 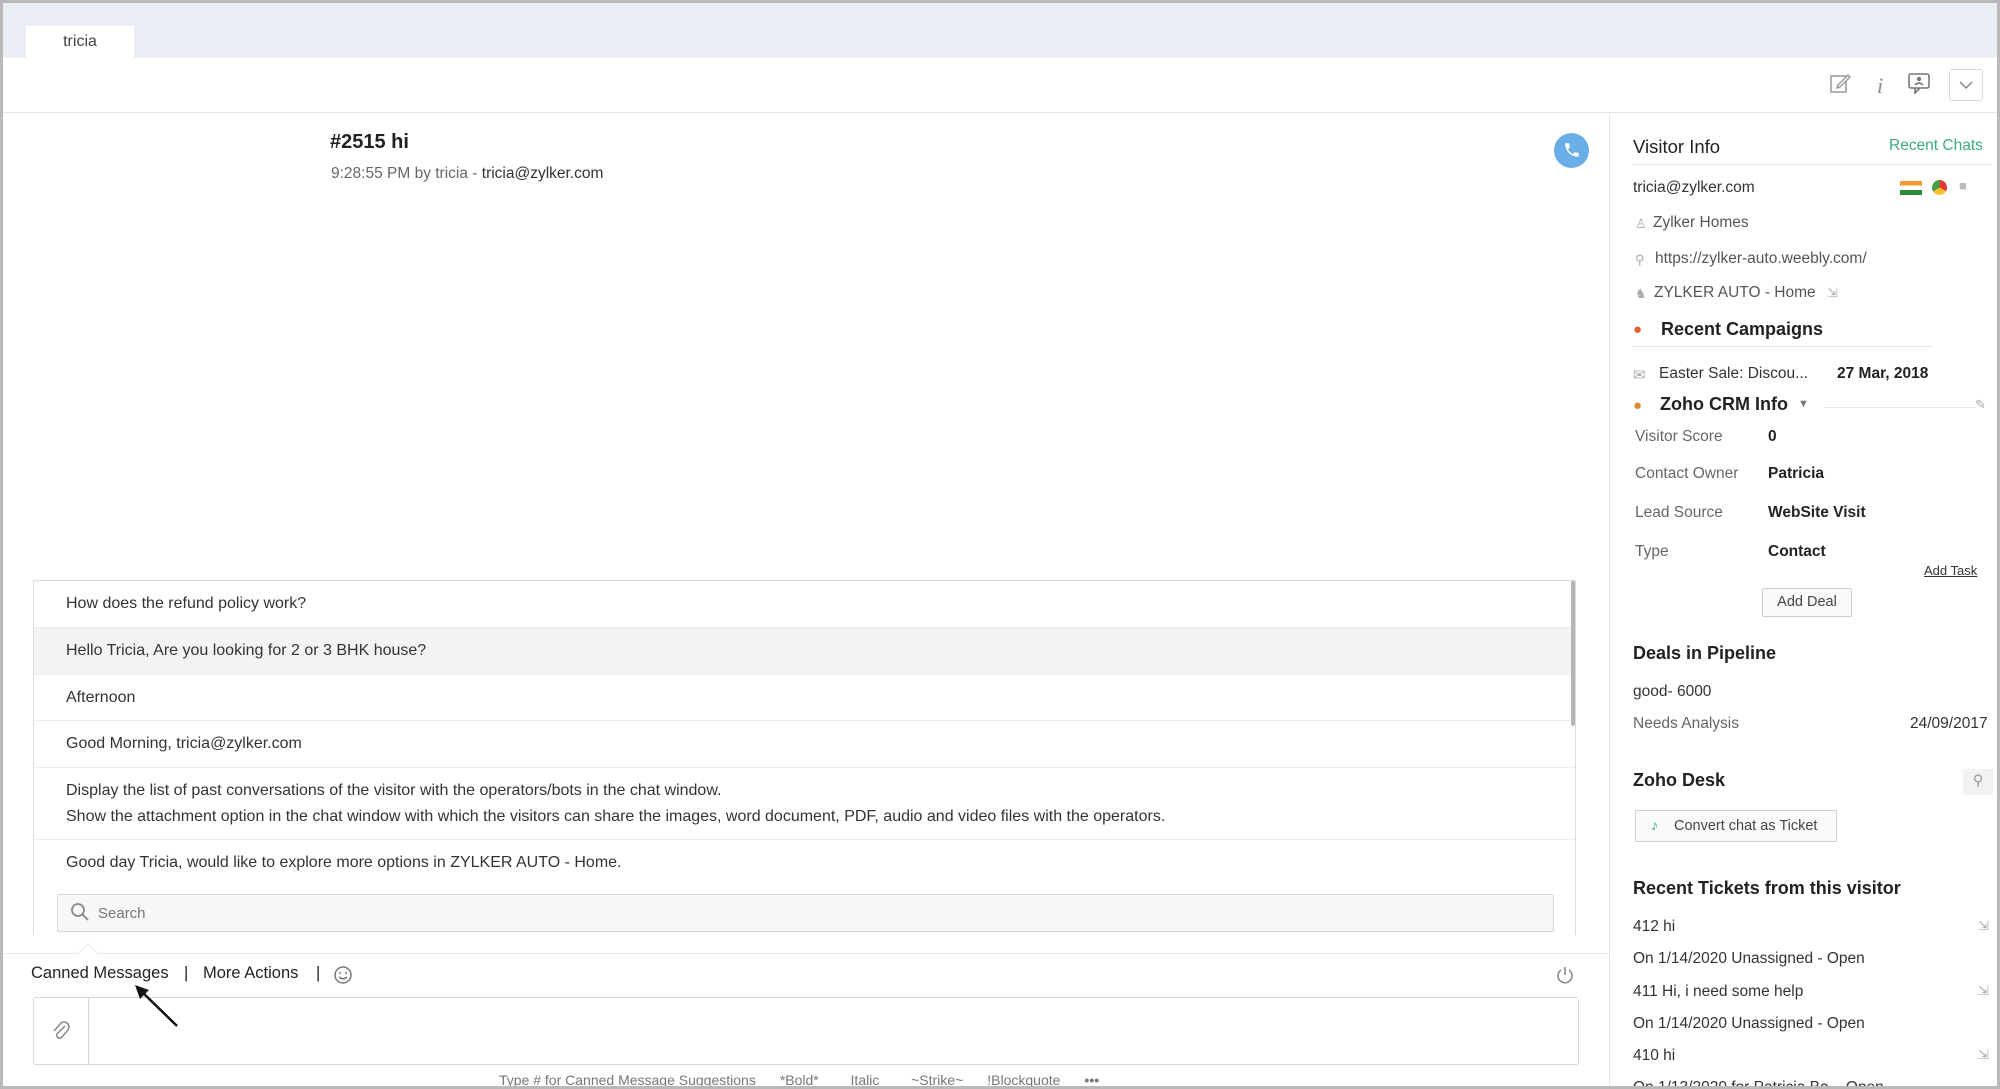 What do you see at coordinates (1705, 653) in the screenshot?
I see `deals-title: Deals in Pipeline` at bounding box center [1705, 653].